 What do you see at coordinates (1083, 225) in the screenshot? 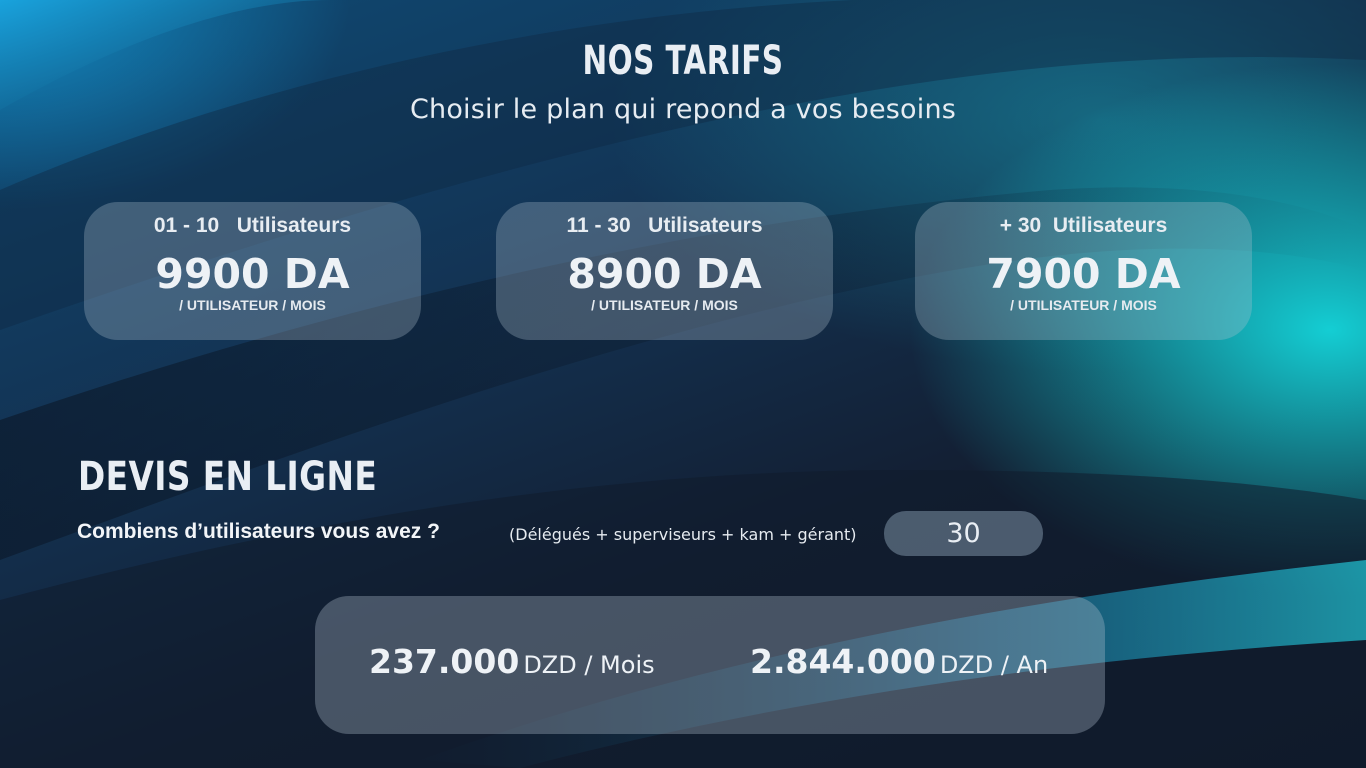
I see `plan-users-label: + 30 Utilisateurs` at bounding box center [1083, 225].